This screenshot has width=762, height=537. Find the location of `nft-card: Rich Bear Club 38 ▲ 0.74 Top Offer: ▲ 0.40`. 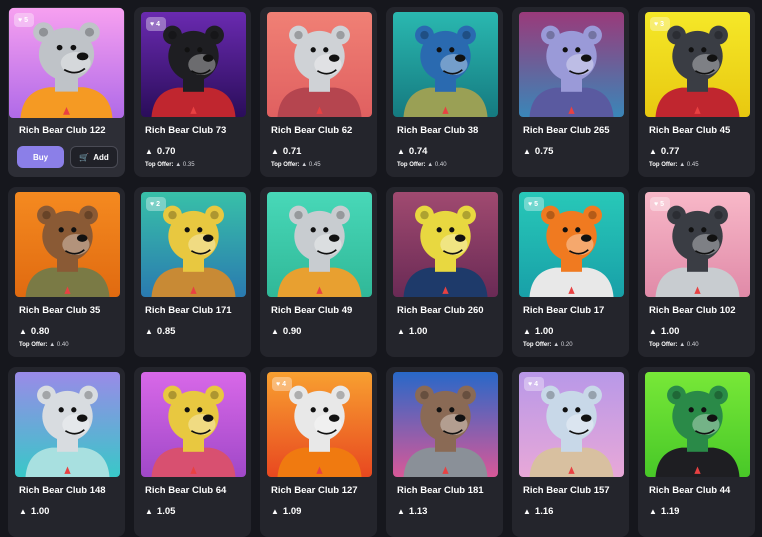

nft-card: Rich Bear Club 38 ▲ 0.74 Top Offer: ▲ 0.40 is located at coordinates (444, 92).